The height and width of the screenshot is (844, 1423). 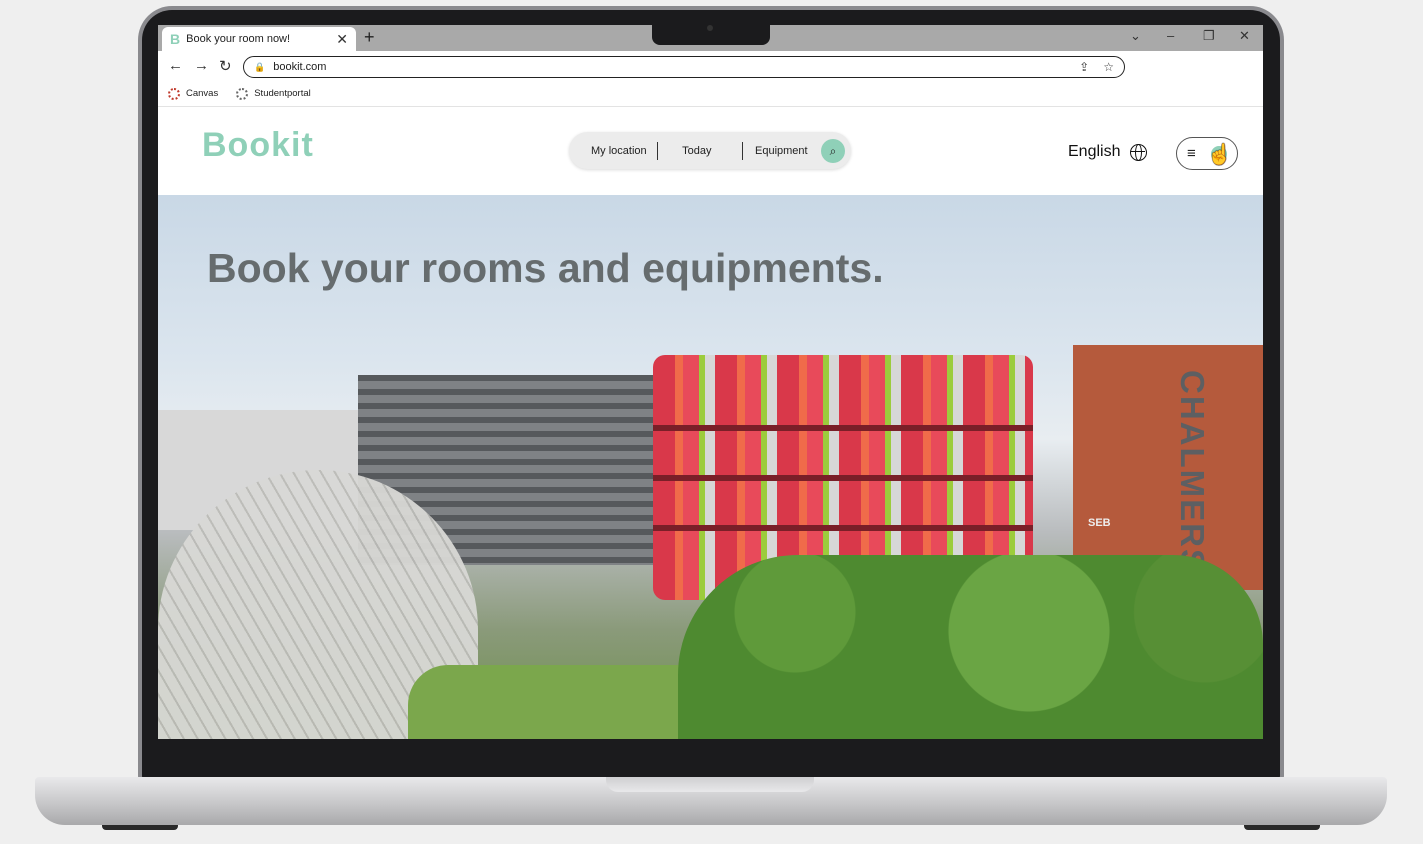 What do you see at coordinates (545, 268) in the screenshot?
I see `hero-title: Book your rooms and equipments.` at bounding box center [545, 268].